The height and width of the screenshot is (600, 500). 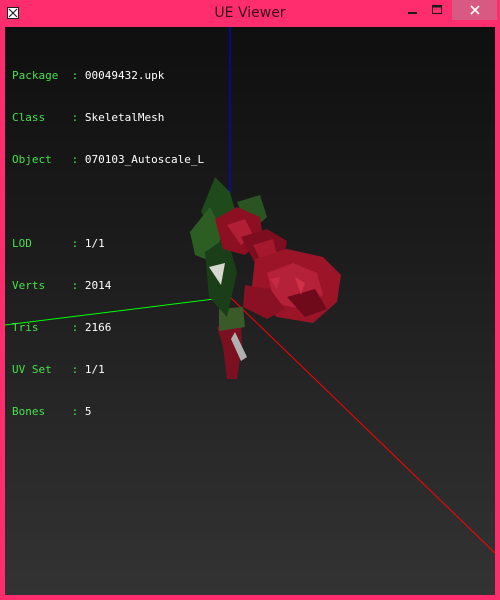 What do you see at coordinates (62, 327) in the screenshot?
I see `info-row-tris: Tris : 2166` at bounding box center [62, 327].